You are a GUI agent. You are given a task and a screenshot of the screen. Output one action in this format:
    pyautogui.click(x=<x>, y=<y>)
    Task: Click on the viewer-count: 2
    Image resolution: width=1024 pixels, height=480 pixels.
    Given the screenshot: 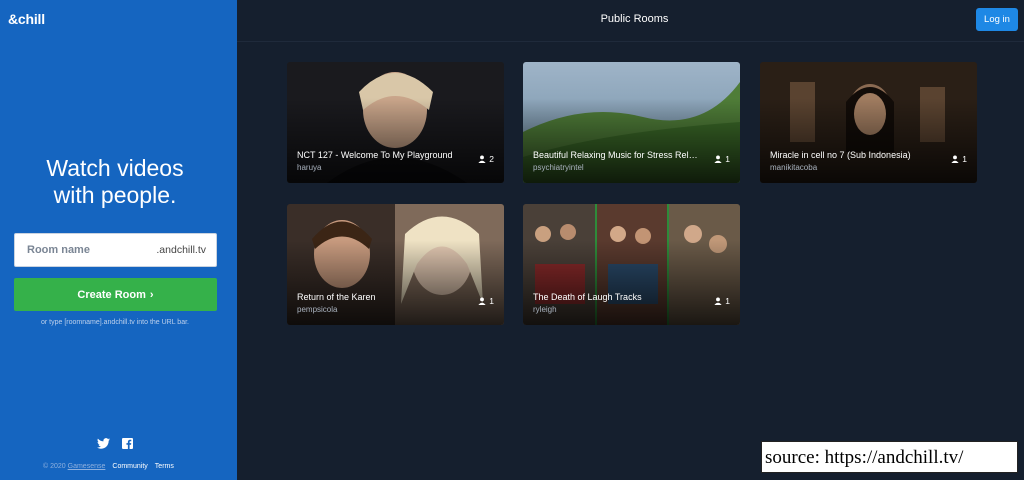 What is the action you would take?
    pyautogui.click(x=486, y=159)
    